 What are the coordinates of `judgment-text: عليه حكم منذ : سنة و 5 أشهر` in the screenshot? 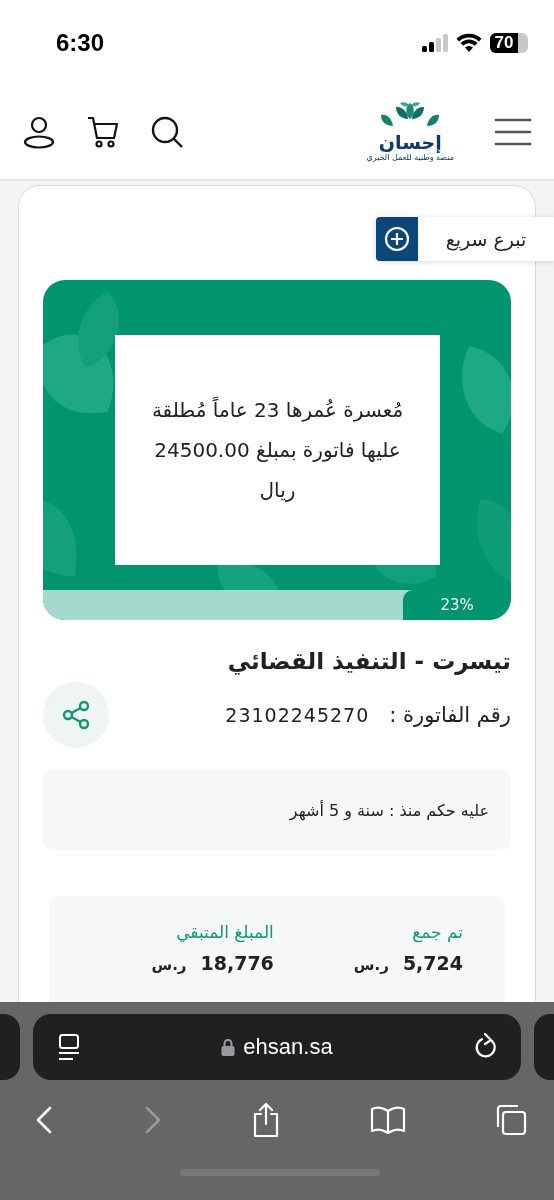 It's located at (389, 810).